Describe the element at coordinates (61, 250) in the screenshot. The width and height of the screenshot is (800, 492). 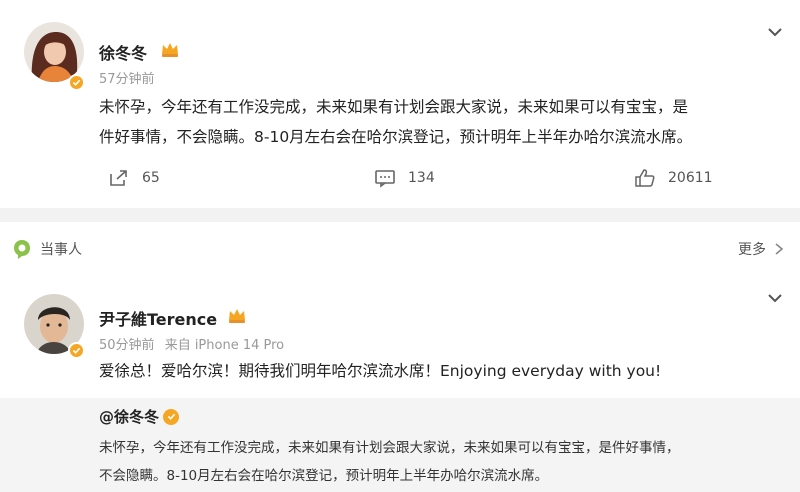
I see `section-label: 当事人` at that location.